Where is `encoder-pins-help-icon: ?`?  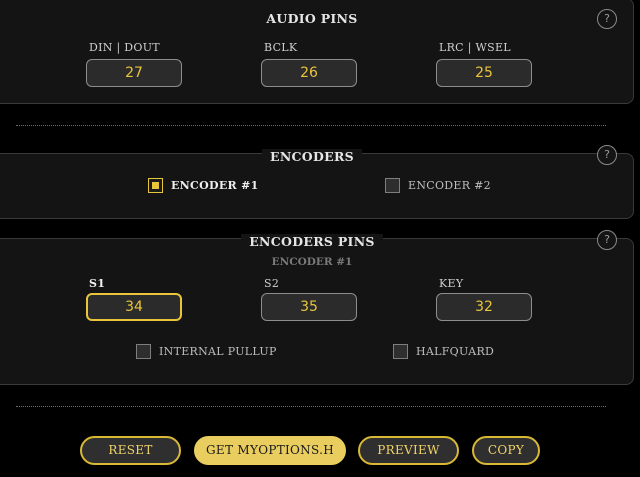
encoder-pins-help-icon: ? is located at coordinates (607, 240).